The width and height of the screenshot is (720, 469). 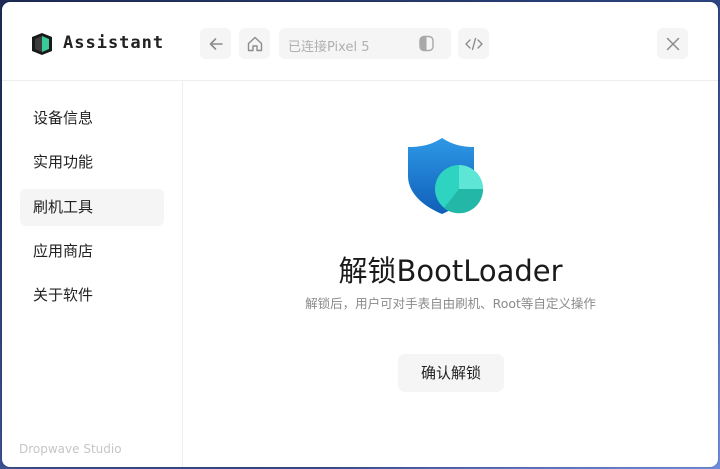 I want to click on close-button, so click(x=672, y=43).